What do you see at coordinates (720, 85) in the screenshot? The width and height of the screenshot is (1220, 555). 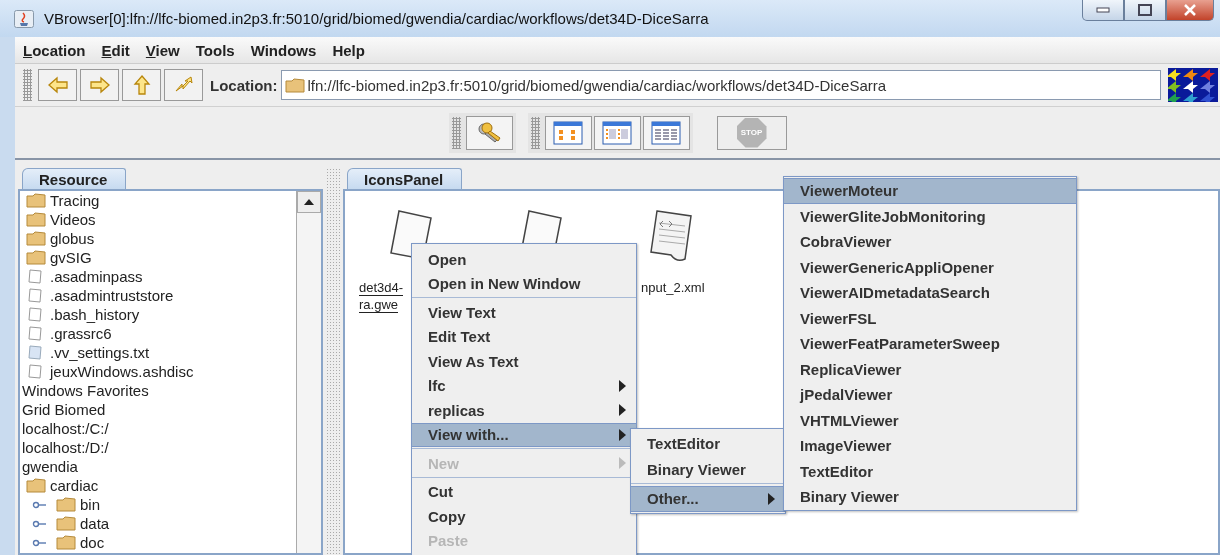 I see `location-field: lfn://lfc-biomed.in2p3.fr:5010/grid/biomed/gwendia/cardiac/workflows/det34D-DiceSarra` at bounding box center [720, 85].